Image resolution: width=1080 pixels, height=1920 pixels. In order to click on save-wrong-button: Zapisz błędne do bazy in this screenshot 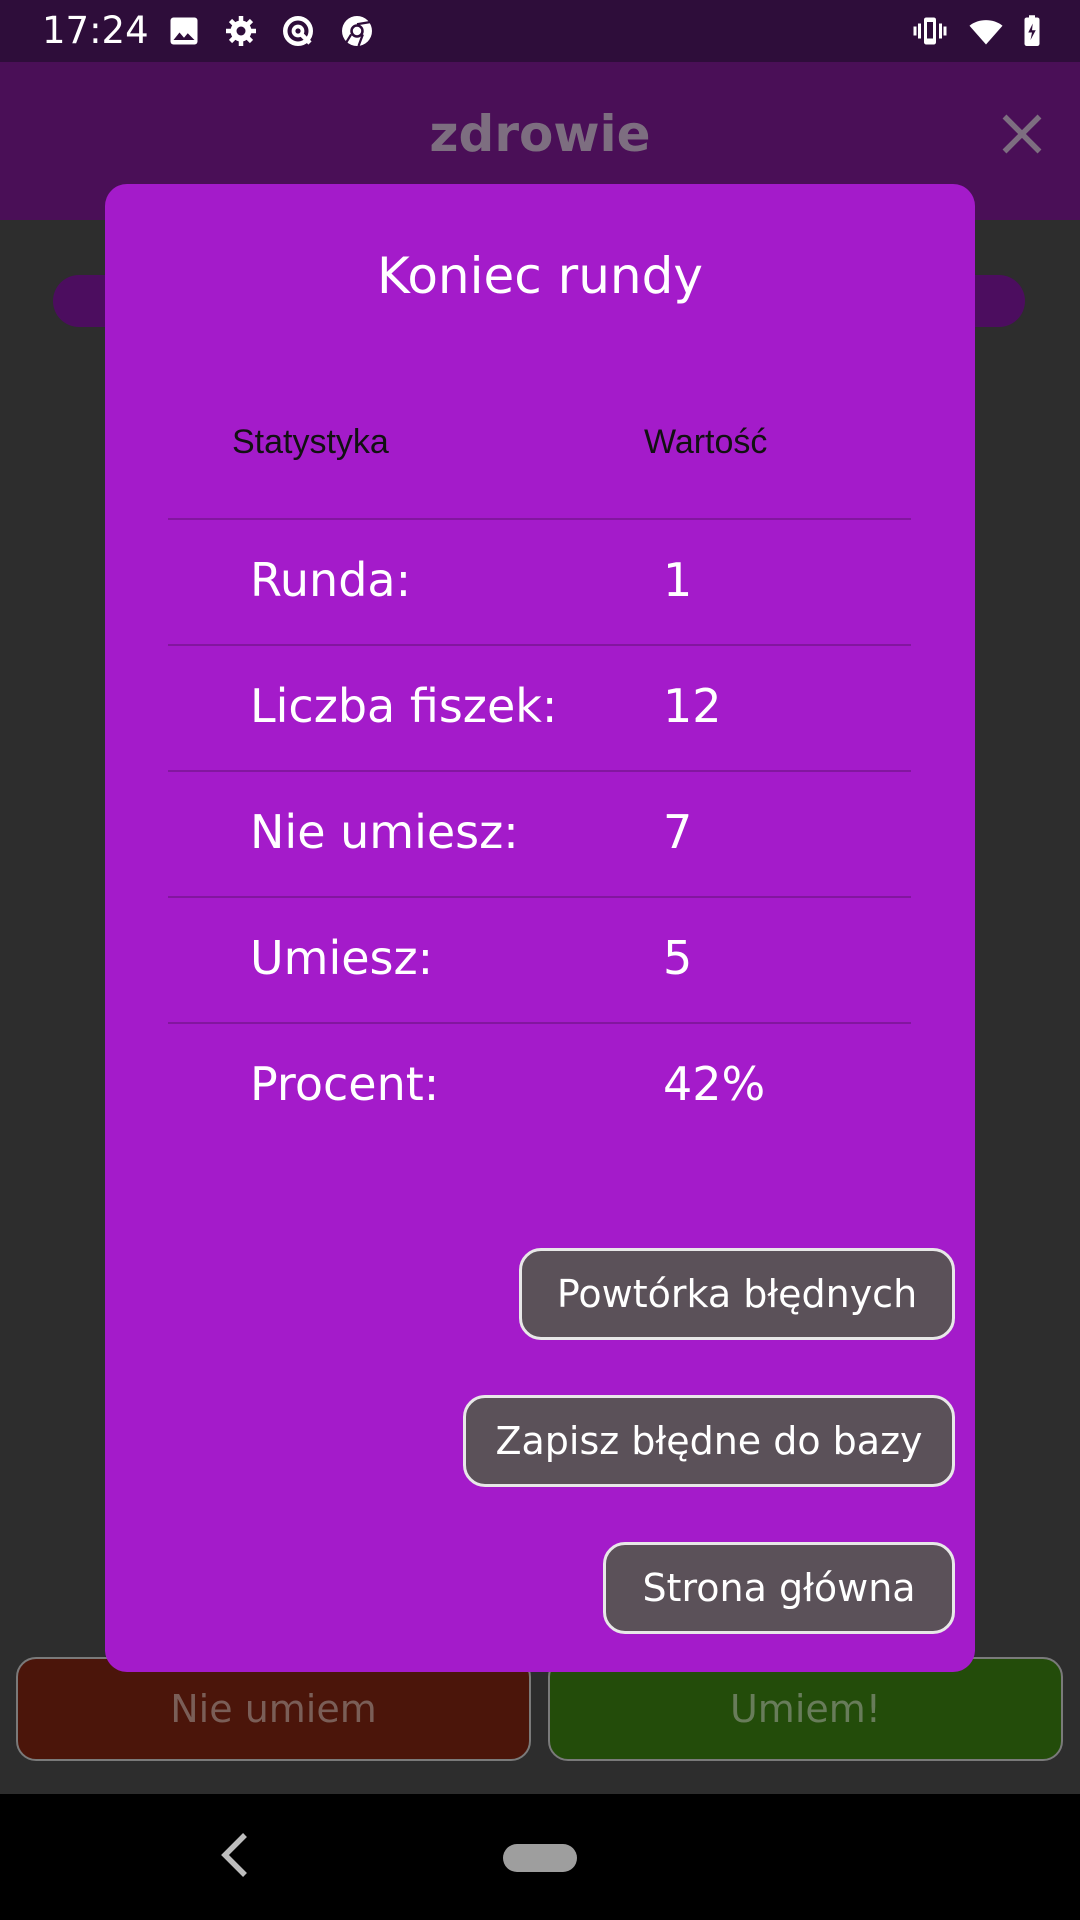, I will do `click(709, 1441)`.